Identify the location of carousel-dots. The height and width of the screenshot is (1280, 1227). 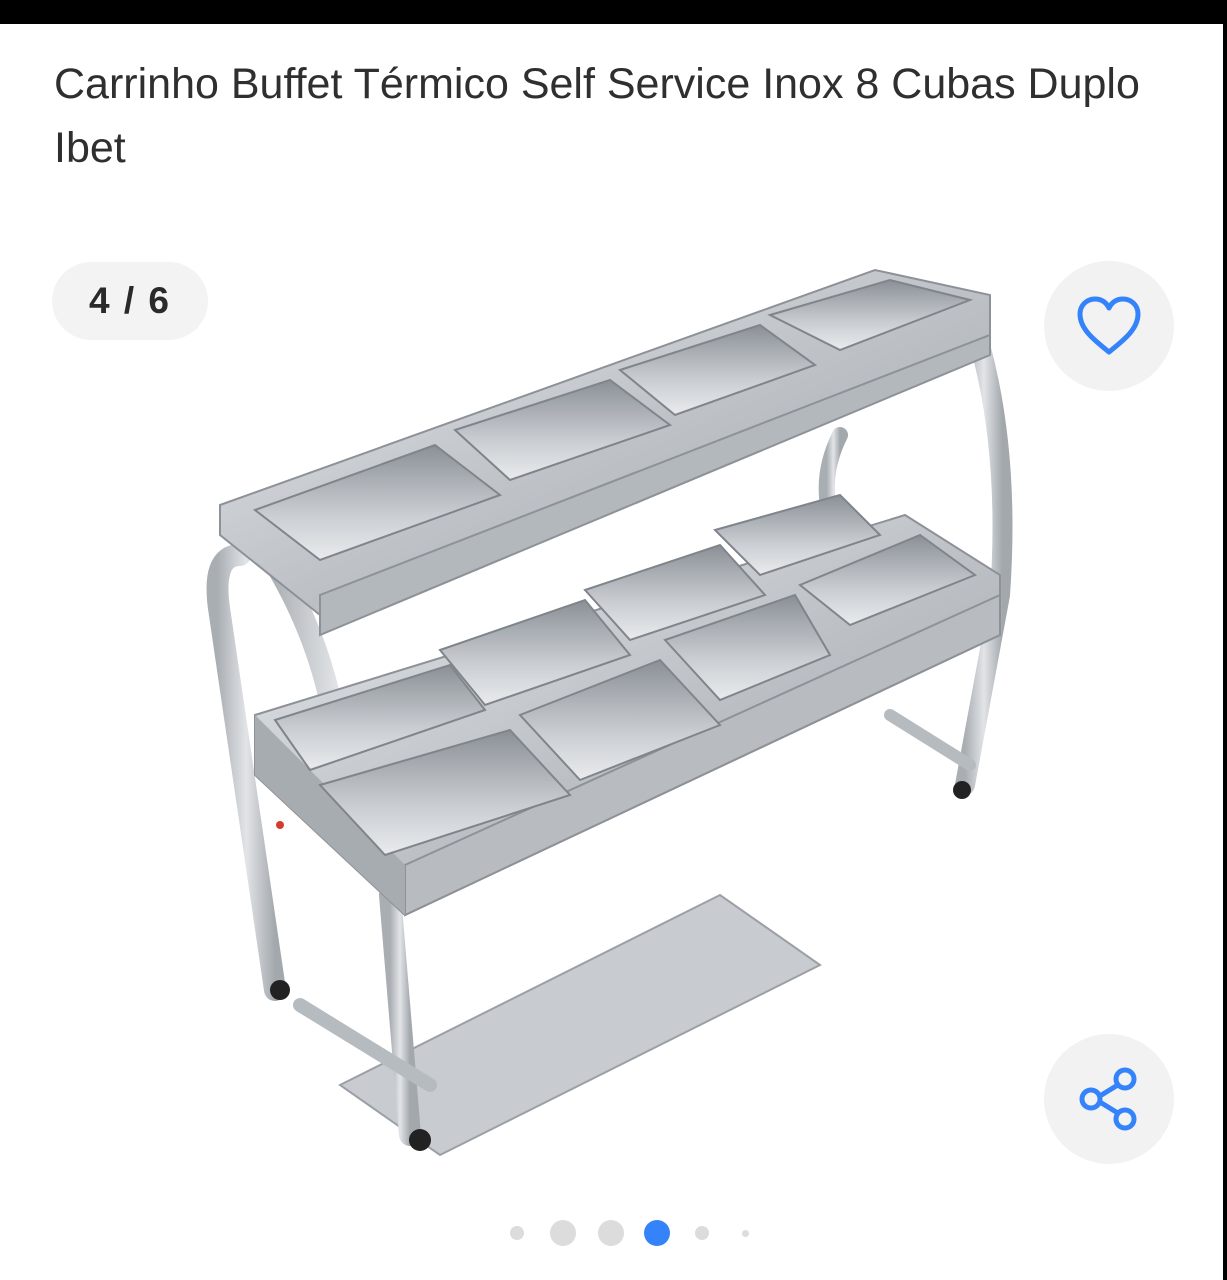
(635, 1232).